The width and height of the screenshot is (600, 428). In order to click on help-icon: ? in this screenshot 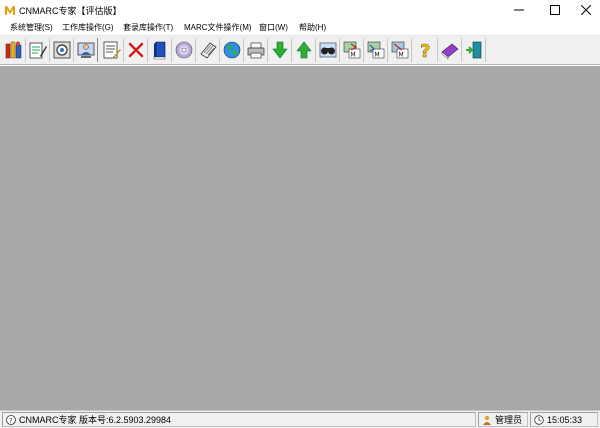, I will do `click(424, 50)`.